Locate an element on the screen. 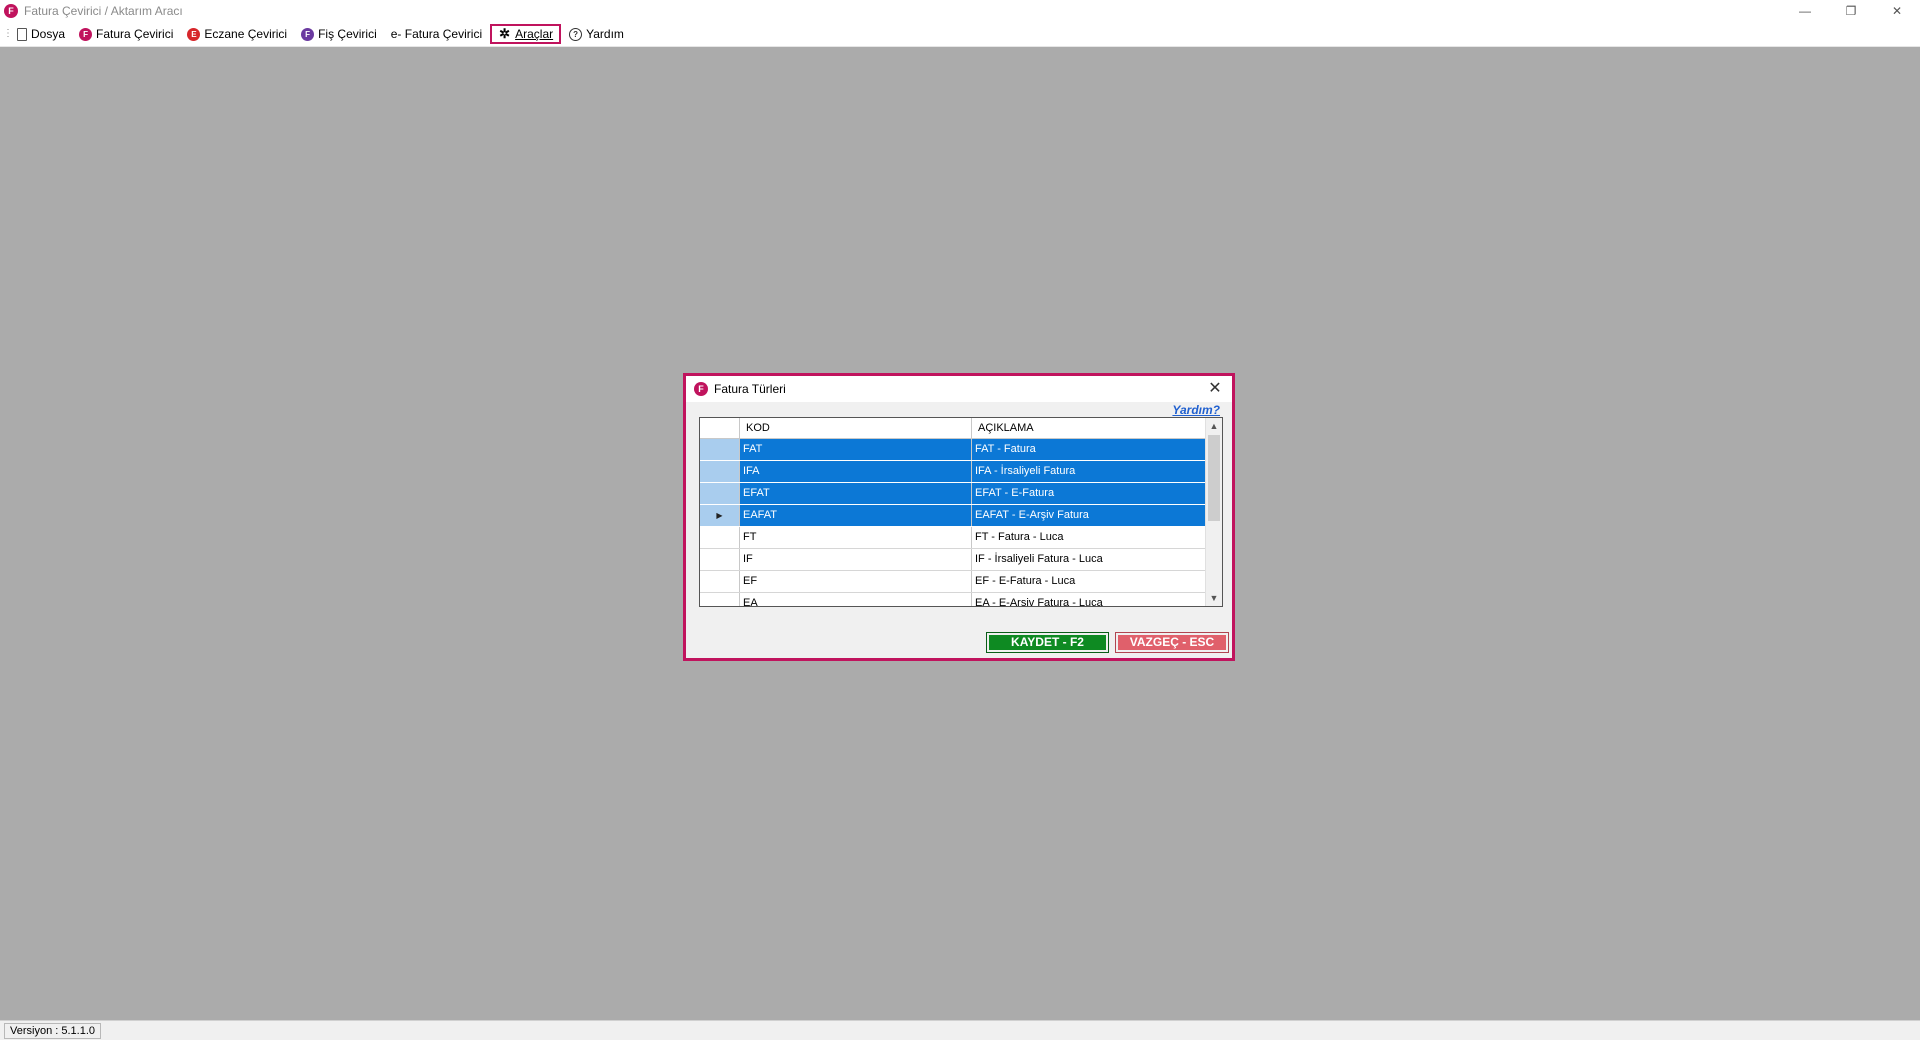 The height and width of the screenshot is (1040, 1920). menu-araclar: ✲ Araçlar is located at coordinates (526, 34).